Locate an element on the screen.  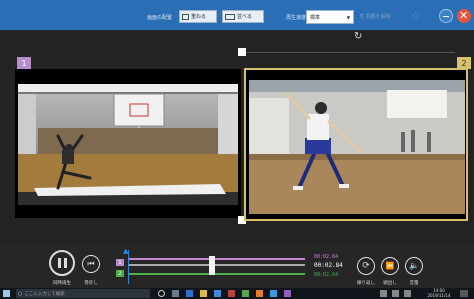
speaker-icon is located at coordinates (407, 293).